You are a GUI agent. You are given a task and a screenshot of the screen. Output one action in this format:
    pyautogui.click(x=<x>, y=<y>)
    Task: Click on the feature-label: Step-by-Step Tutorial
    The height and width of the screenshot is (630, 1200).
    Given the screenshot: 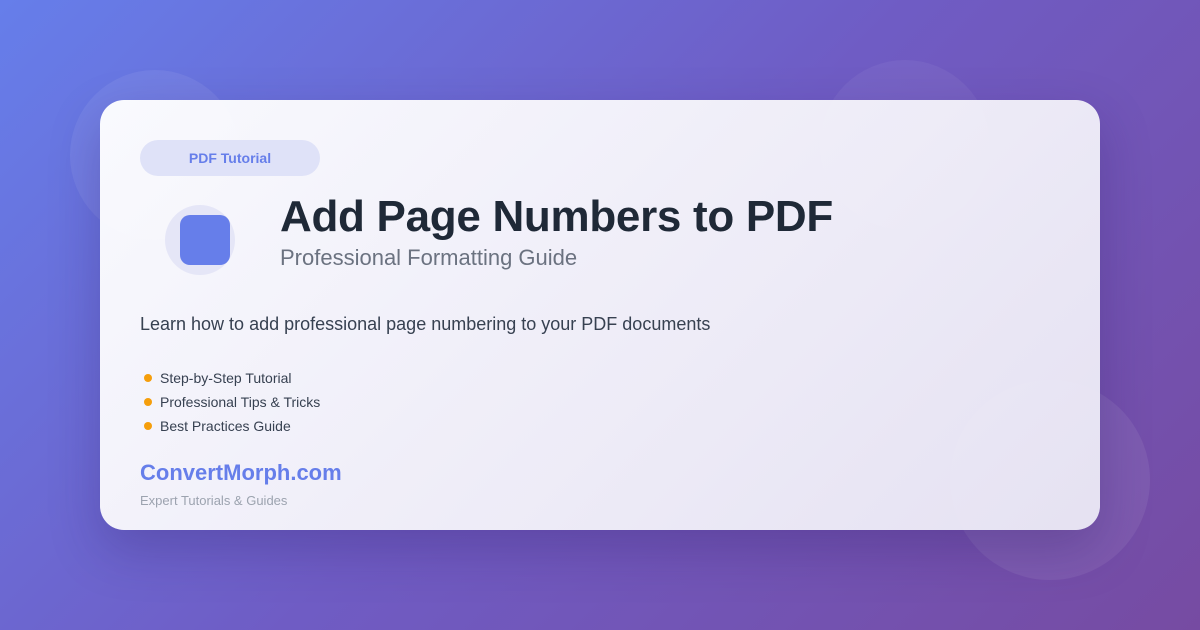 What is the action you would take?
    pyautogui.click(x=226, y=378)
    